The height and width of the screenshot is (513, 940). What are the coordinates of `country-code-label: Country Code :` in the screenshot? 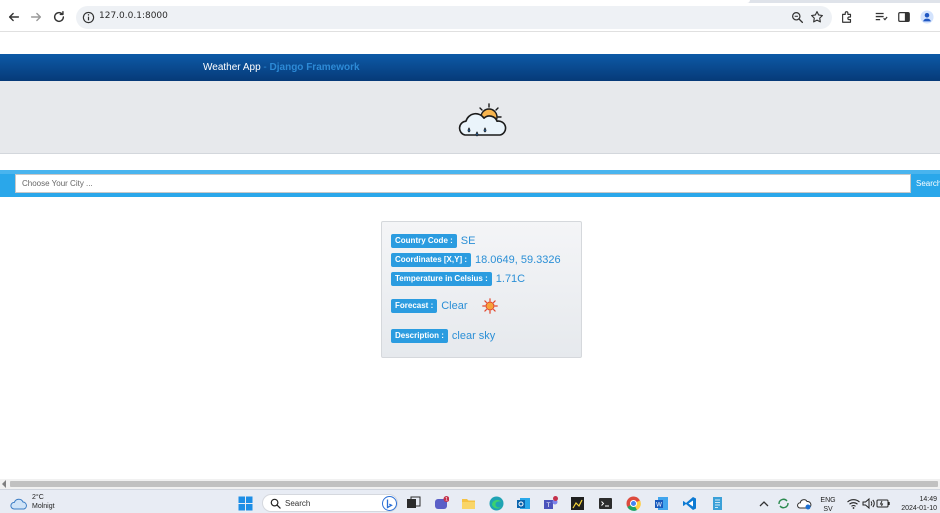 It's located at (424, 241).